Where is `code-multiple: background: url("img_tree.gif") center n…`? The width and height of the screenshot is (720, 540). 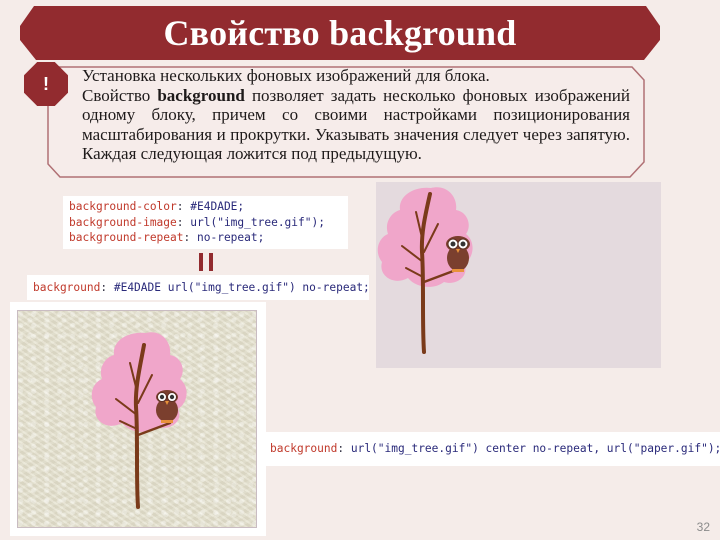
code-multiple: background: url("img_tree.gif") center n… is located at coordinates (492, 449).